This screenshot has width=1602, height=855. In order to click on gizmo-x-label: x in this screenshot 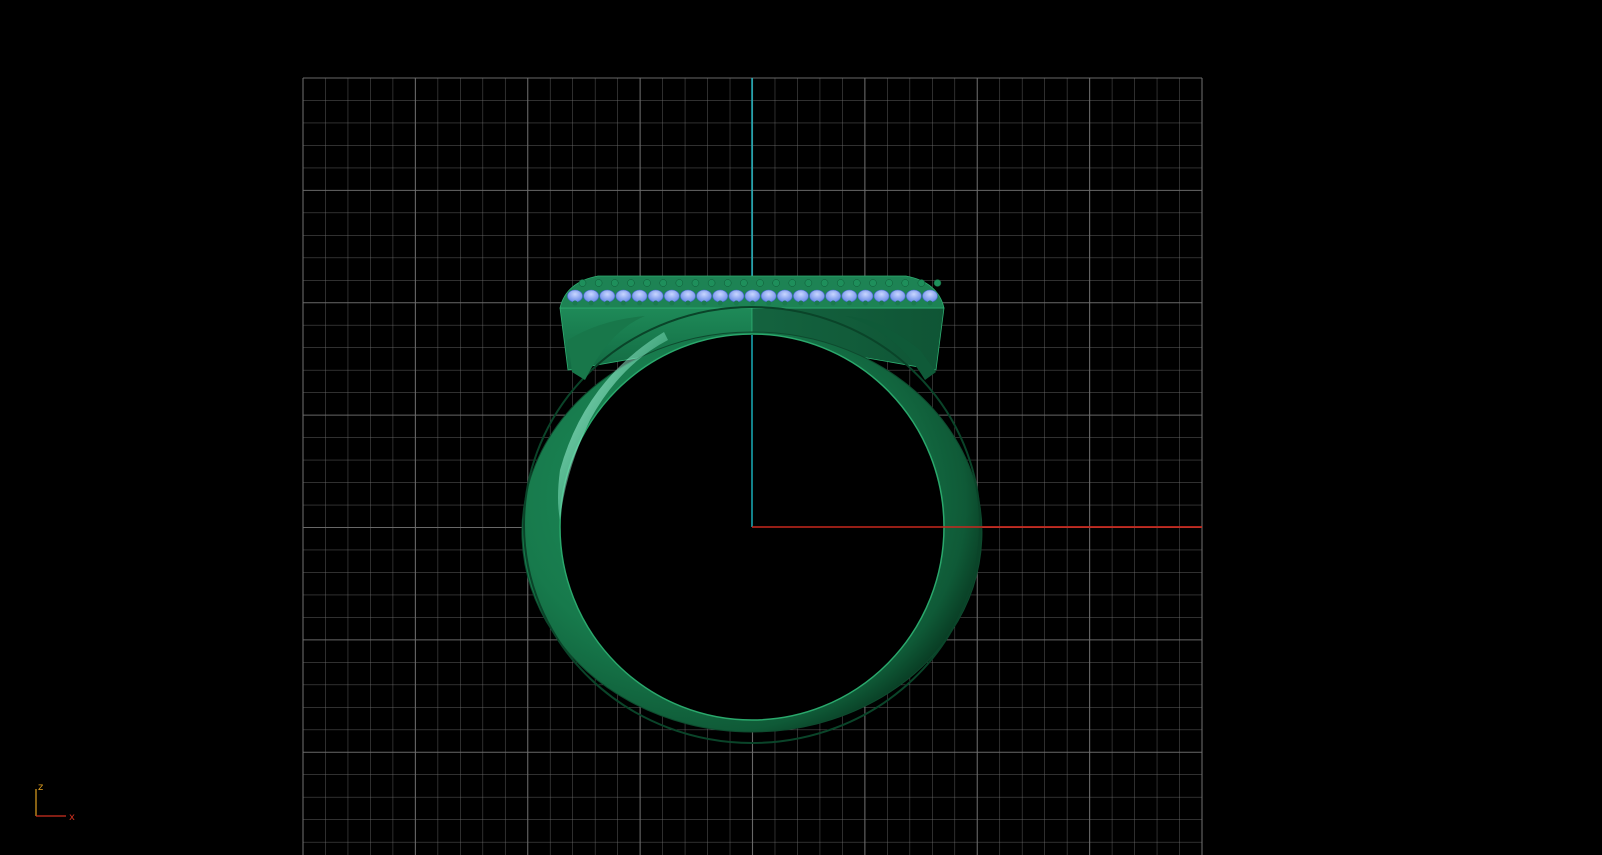, I will do `click(72, 817)`.